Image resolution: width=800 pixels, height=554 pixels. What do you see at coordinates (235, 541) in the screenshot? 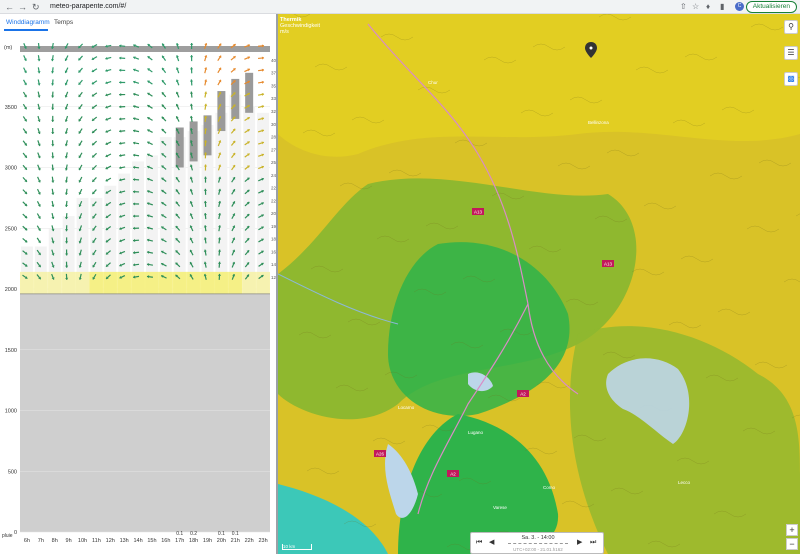
I see `x-tick-label: 21h` at bounding box center [235, 541].